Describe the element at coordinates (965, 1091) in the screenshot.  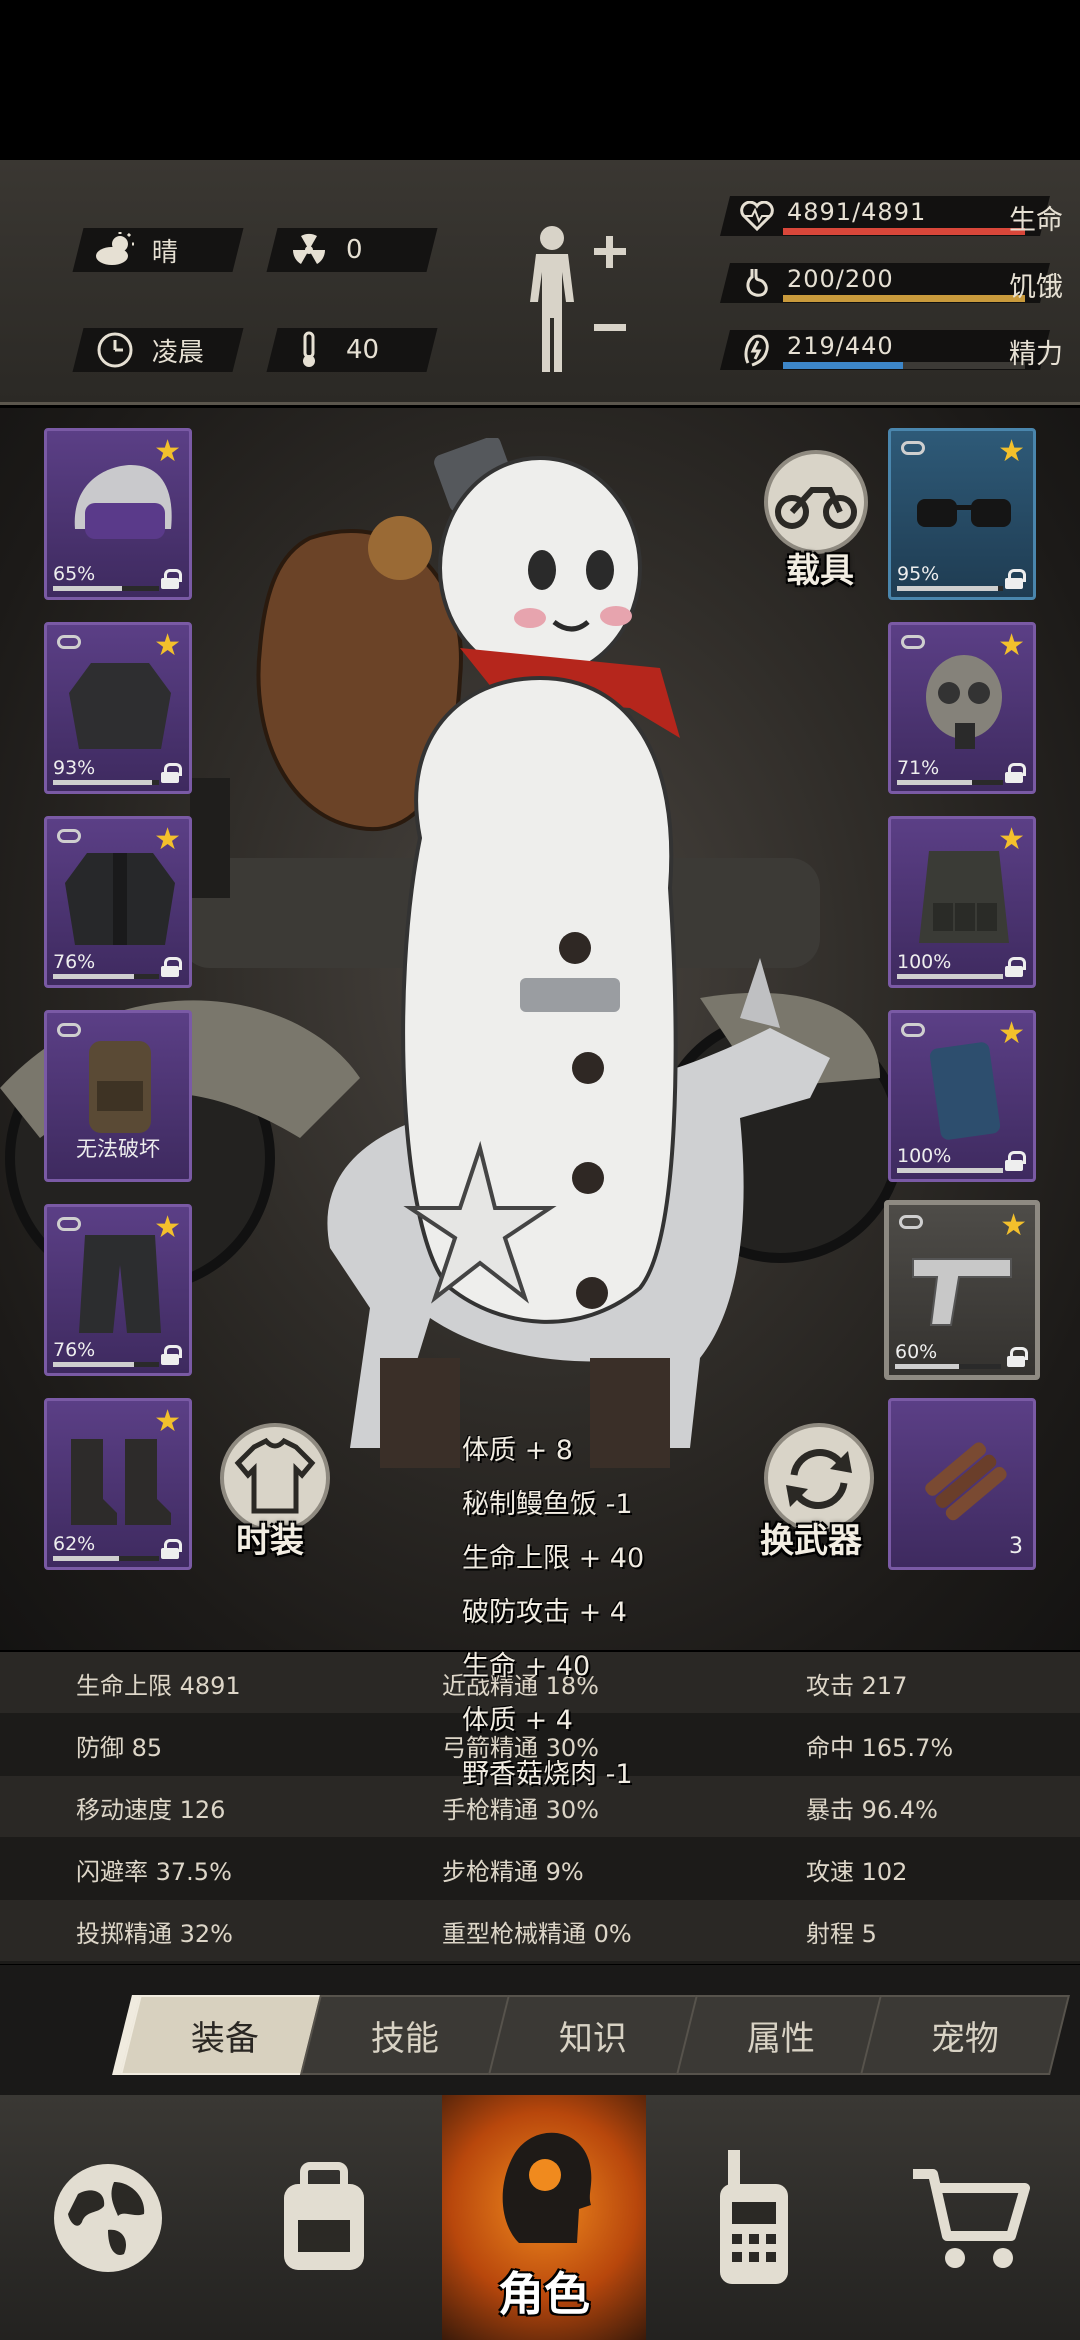
I see `riot-shield-icon` at that location.